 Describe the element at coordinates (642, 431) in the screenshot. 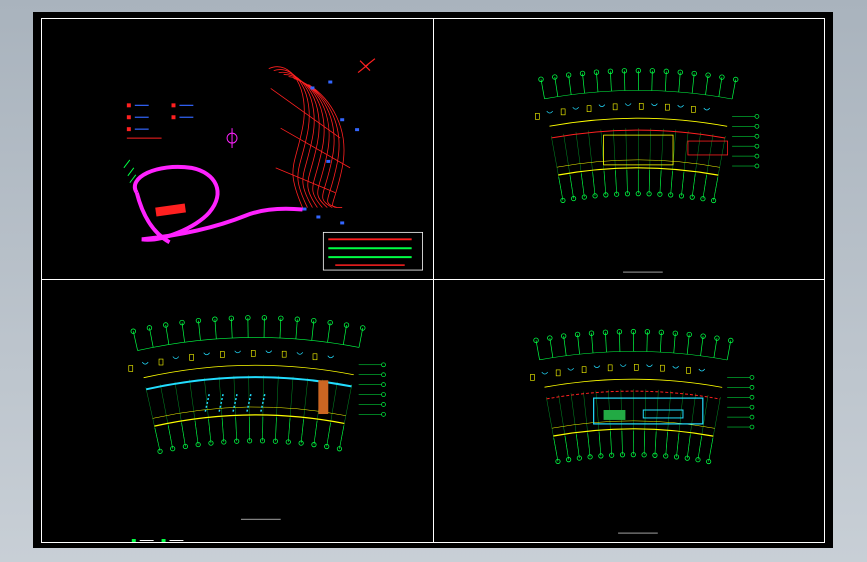

I see `floor-plan-3-drawing` at that location.